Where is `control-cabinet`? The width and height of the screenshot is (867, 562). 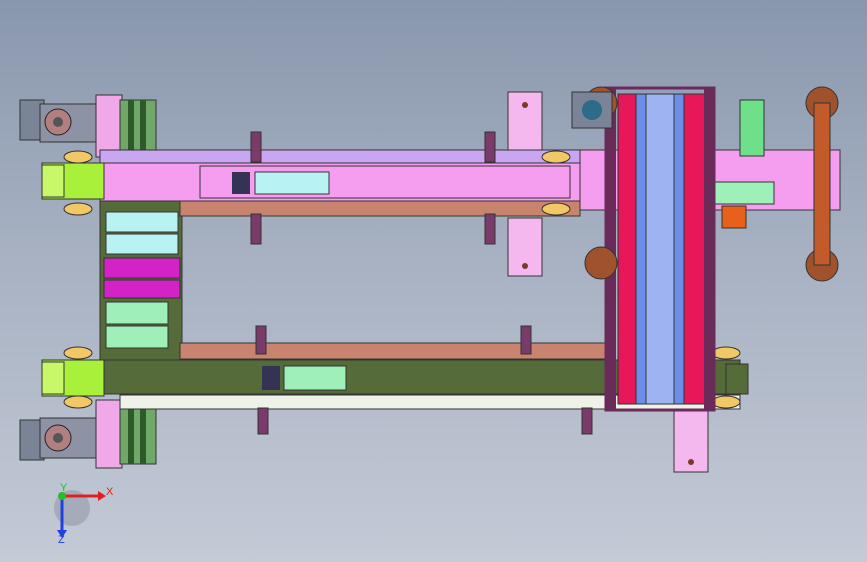 control-cabinet is located at coordinates (141, 280).